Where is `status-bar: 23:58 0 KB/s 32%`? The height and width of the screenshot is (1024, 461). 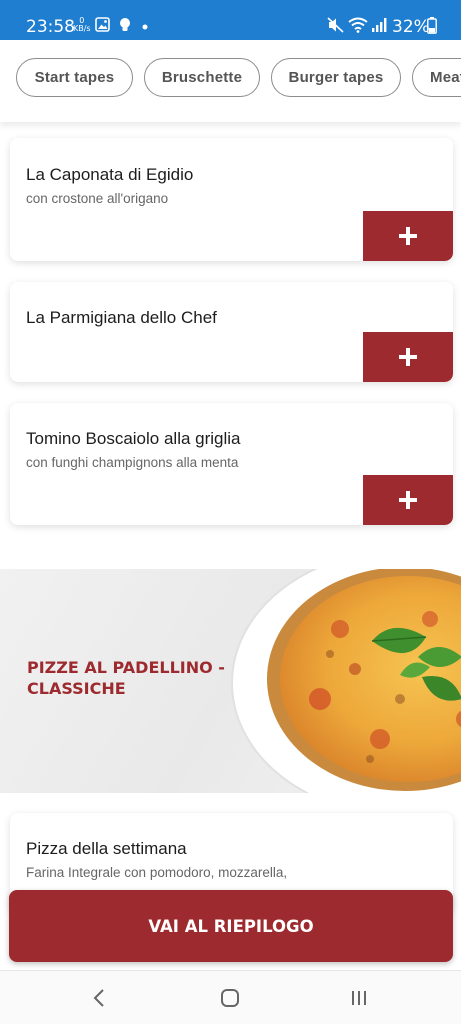
status-bar: 23:58 0 KB/s 32% is located at coordinates (230, 20).